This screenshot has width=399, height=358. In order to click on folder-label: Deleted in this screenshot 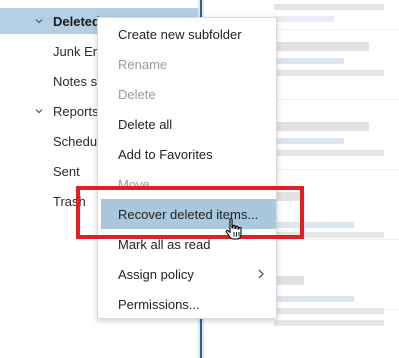, I will do `click(76, 21)`.